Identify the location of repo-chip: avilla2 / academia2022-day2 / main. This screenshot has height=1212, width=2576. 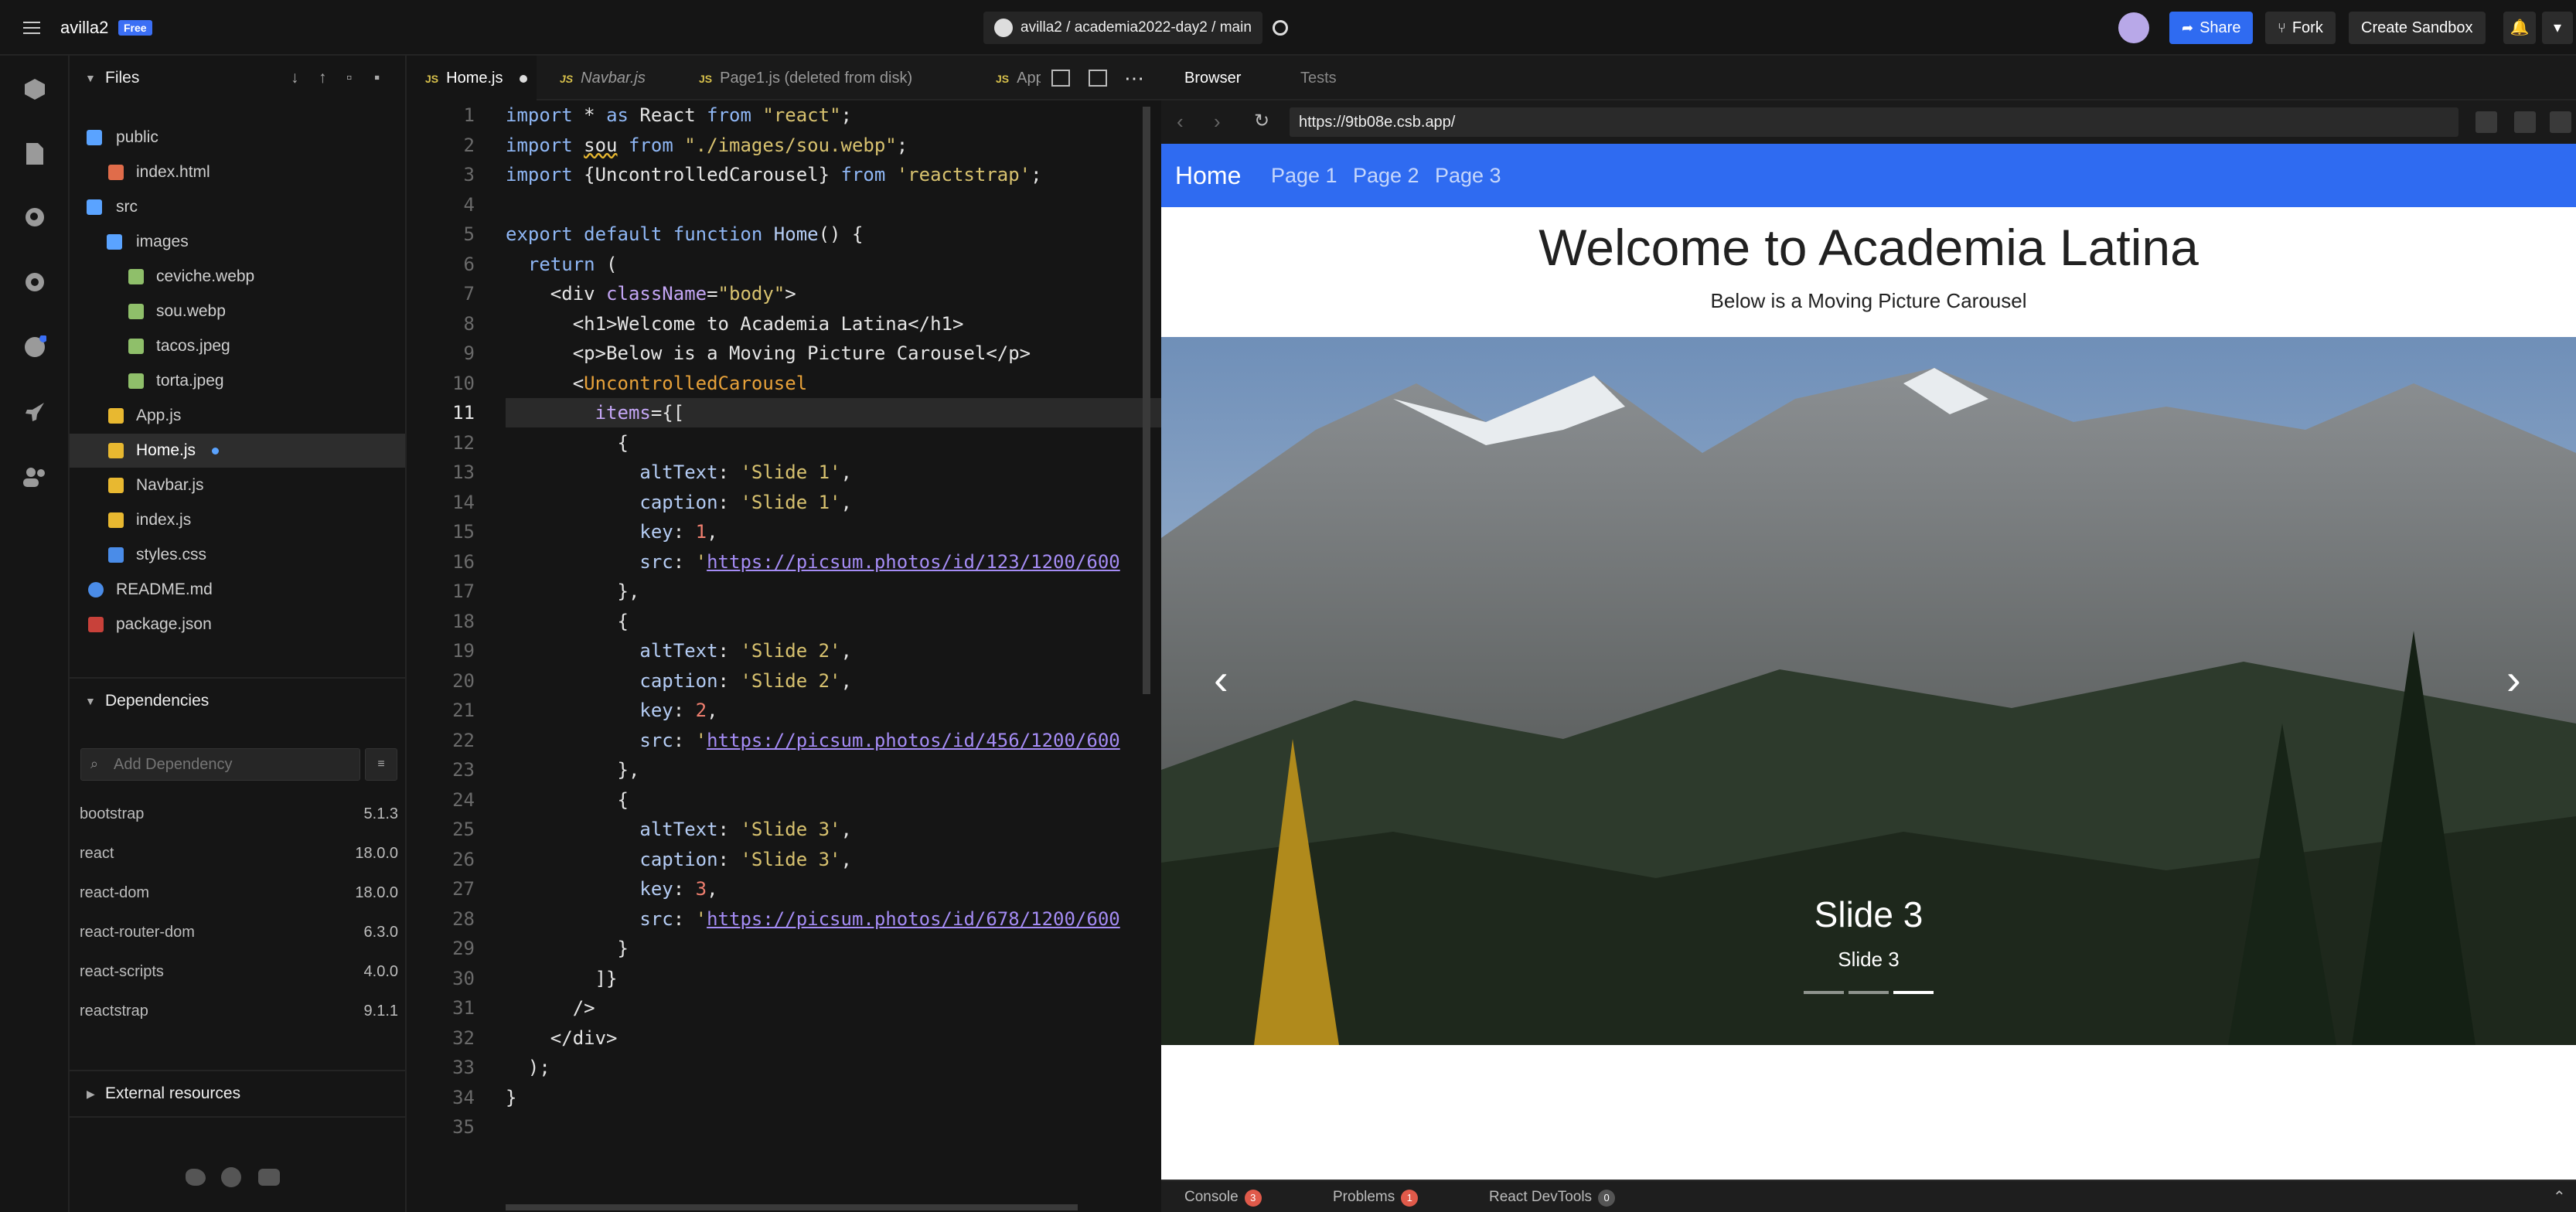
(1122, 28).